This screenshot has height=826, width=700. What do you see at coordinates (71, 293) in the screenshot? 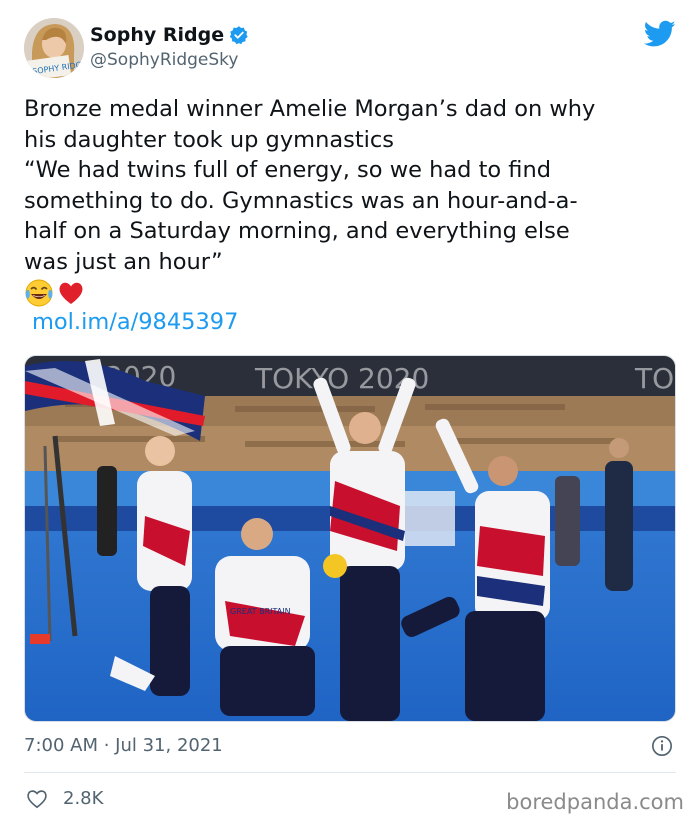
I see `red-heart-emoji-icon` at bounding box center [71, 293].